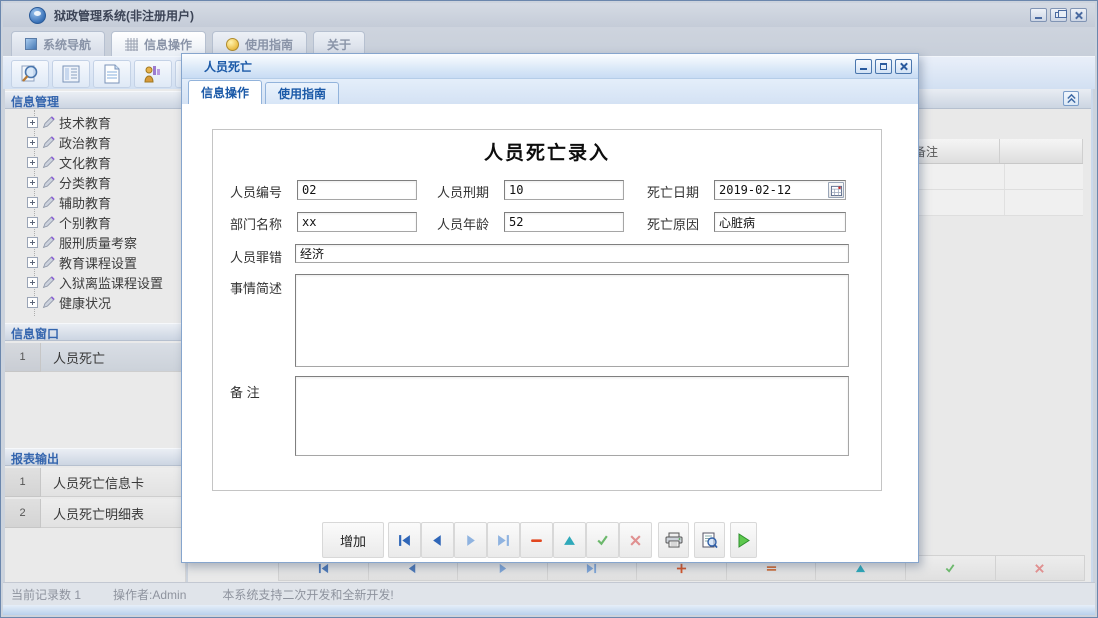  Describe the element at coordinates (572, 253) in the screenshot. I see `crime-input` at that location.